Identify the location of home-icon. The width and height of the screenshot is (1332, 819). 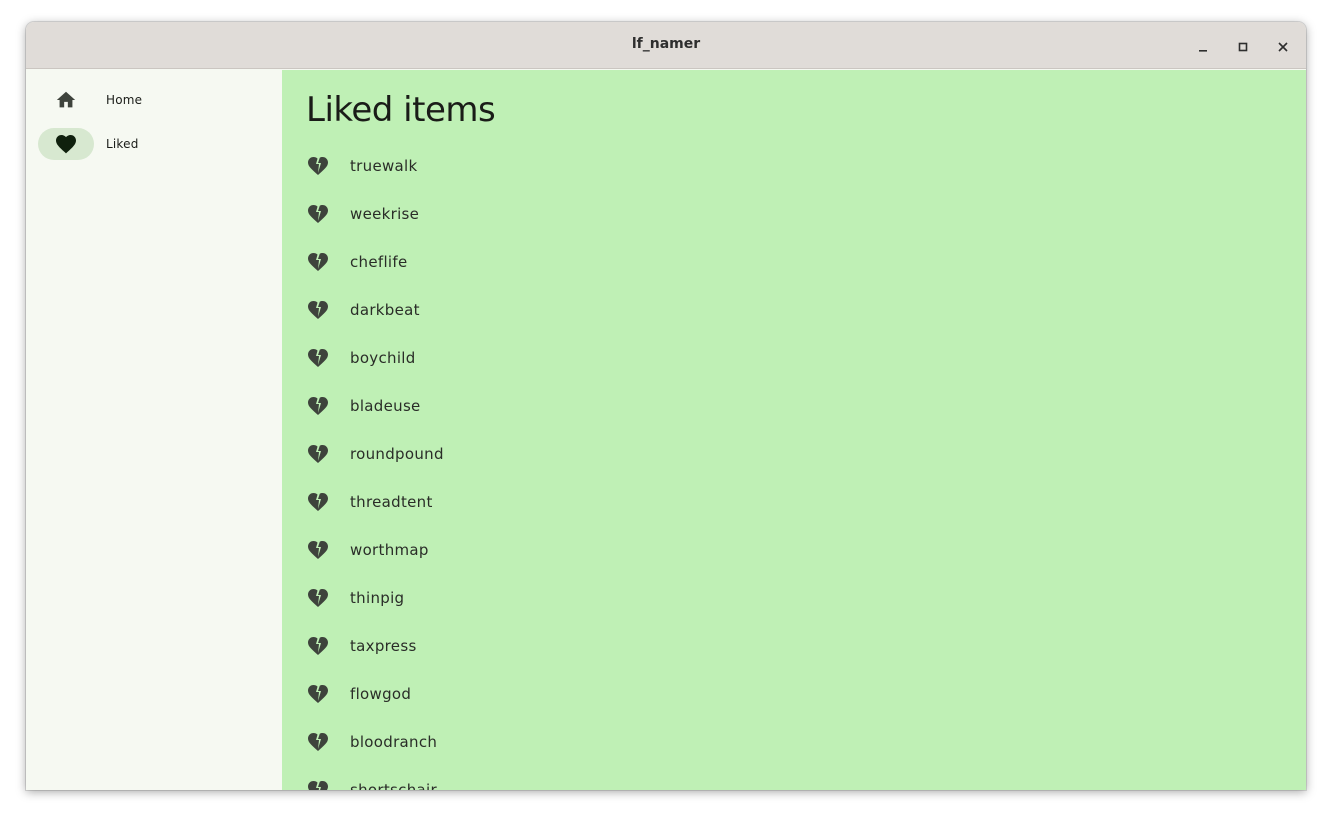
(66, 99).